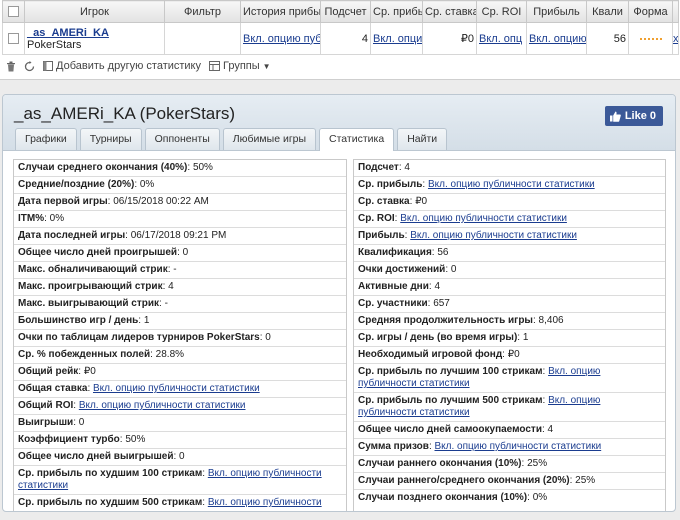 The width and height of the screenshot is (680, 520). Describe the element at coordinates (182, 139) in the screenshot. I see `tab-opponents: Оппоненты` at that location.